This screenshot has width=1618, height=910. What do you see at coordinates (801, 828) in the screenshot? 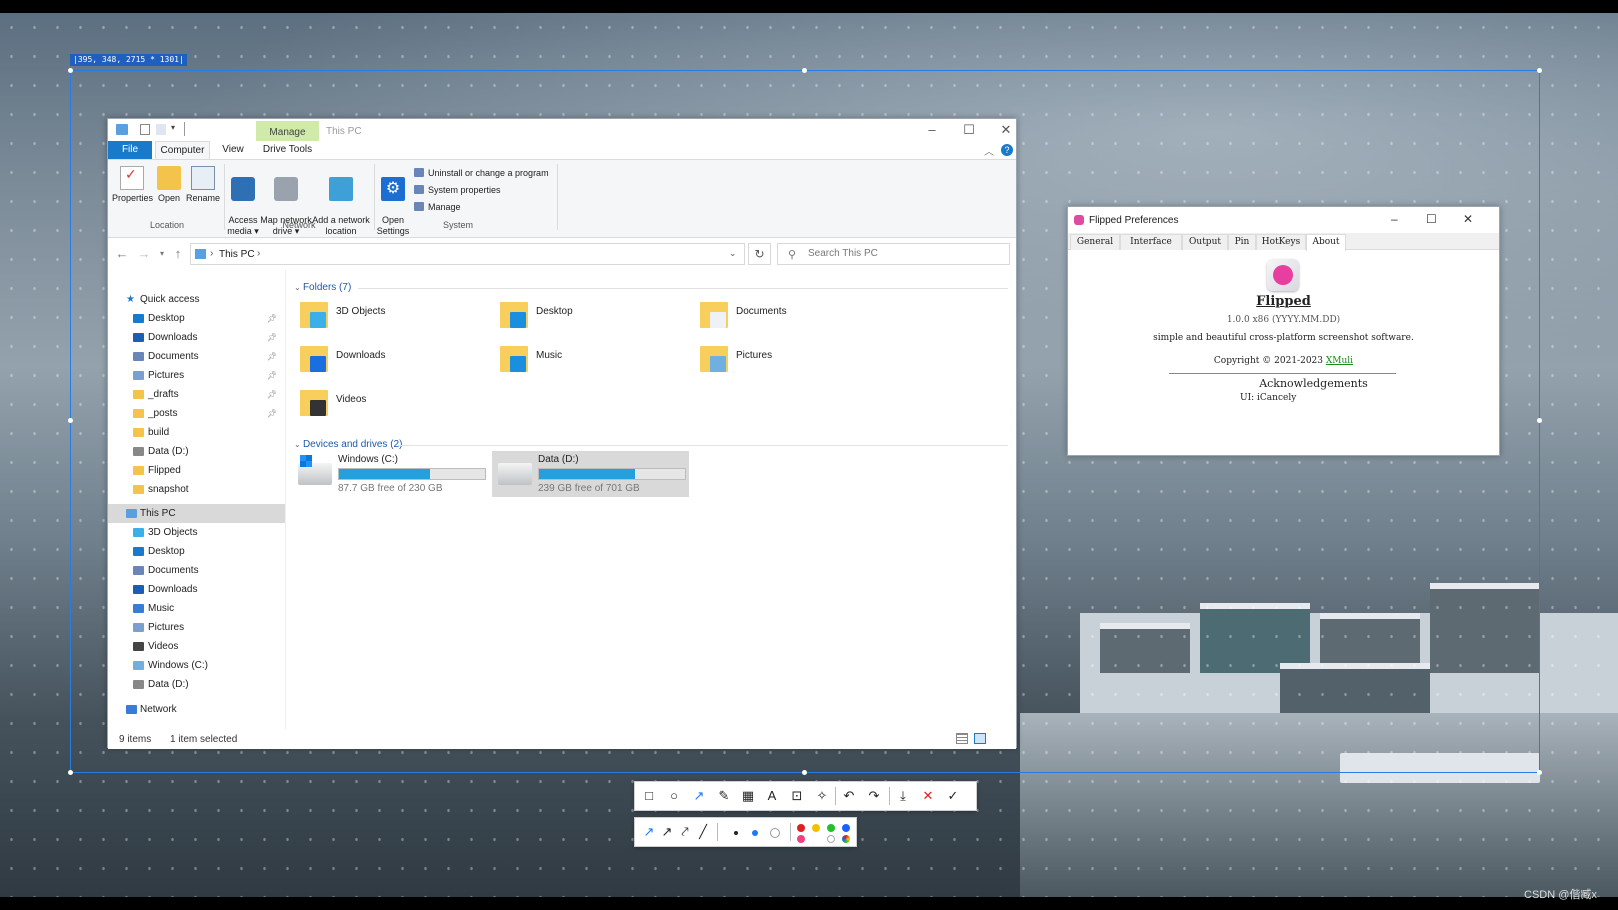
I see `color-red-swatch` at bounding box center [801, 828].